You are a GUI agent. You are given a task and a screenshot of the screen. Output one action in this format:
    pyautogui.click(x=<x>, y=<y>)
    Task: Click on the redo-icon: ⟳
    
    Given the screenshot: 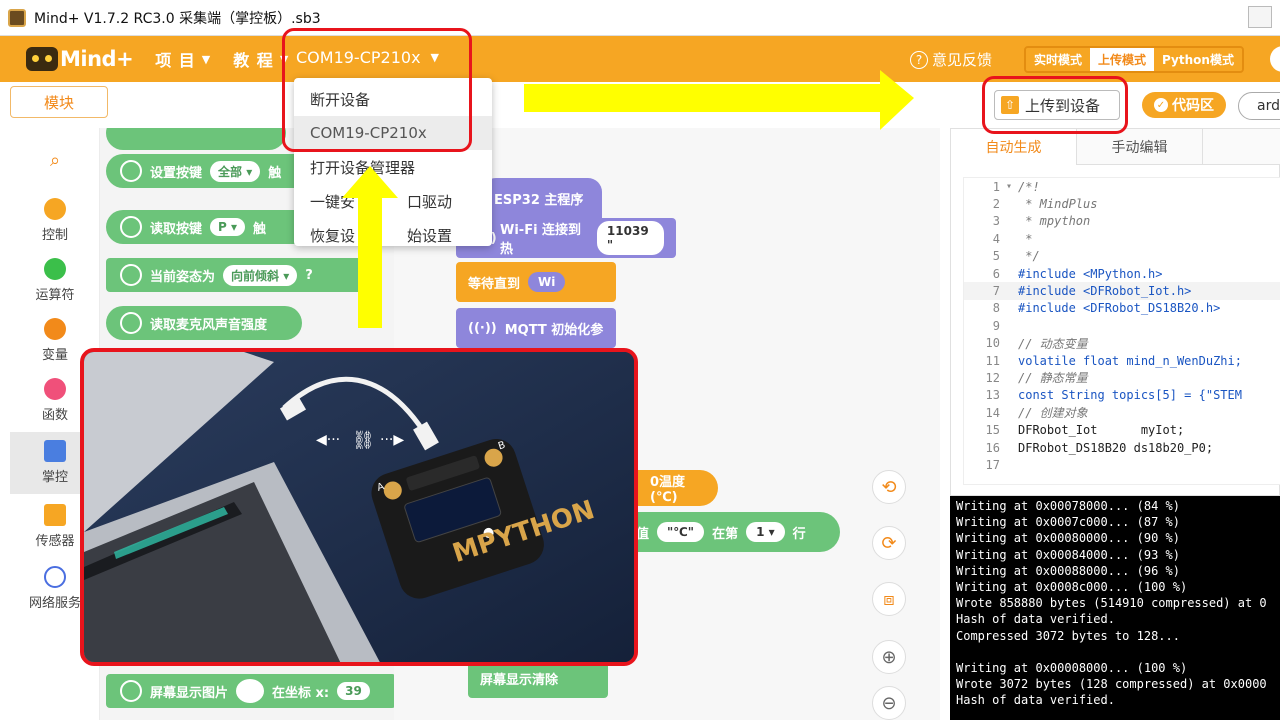 What is the action you would take?
    pyautogui.click(x=889, y=543)
    